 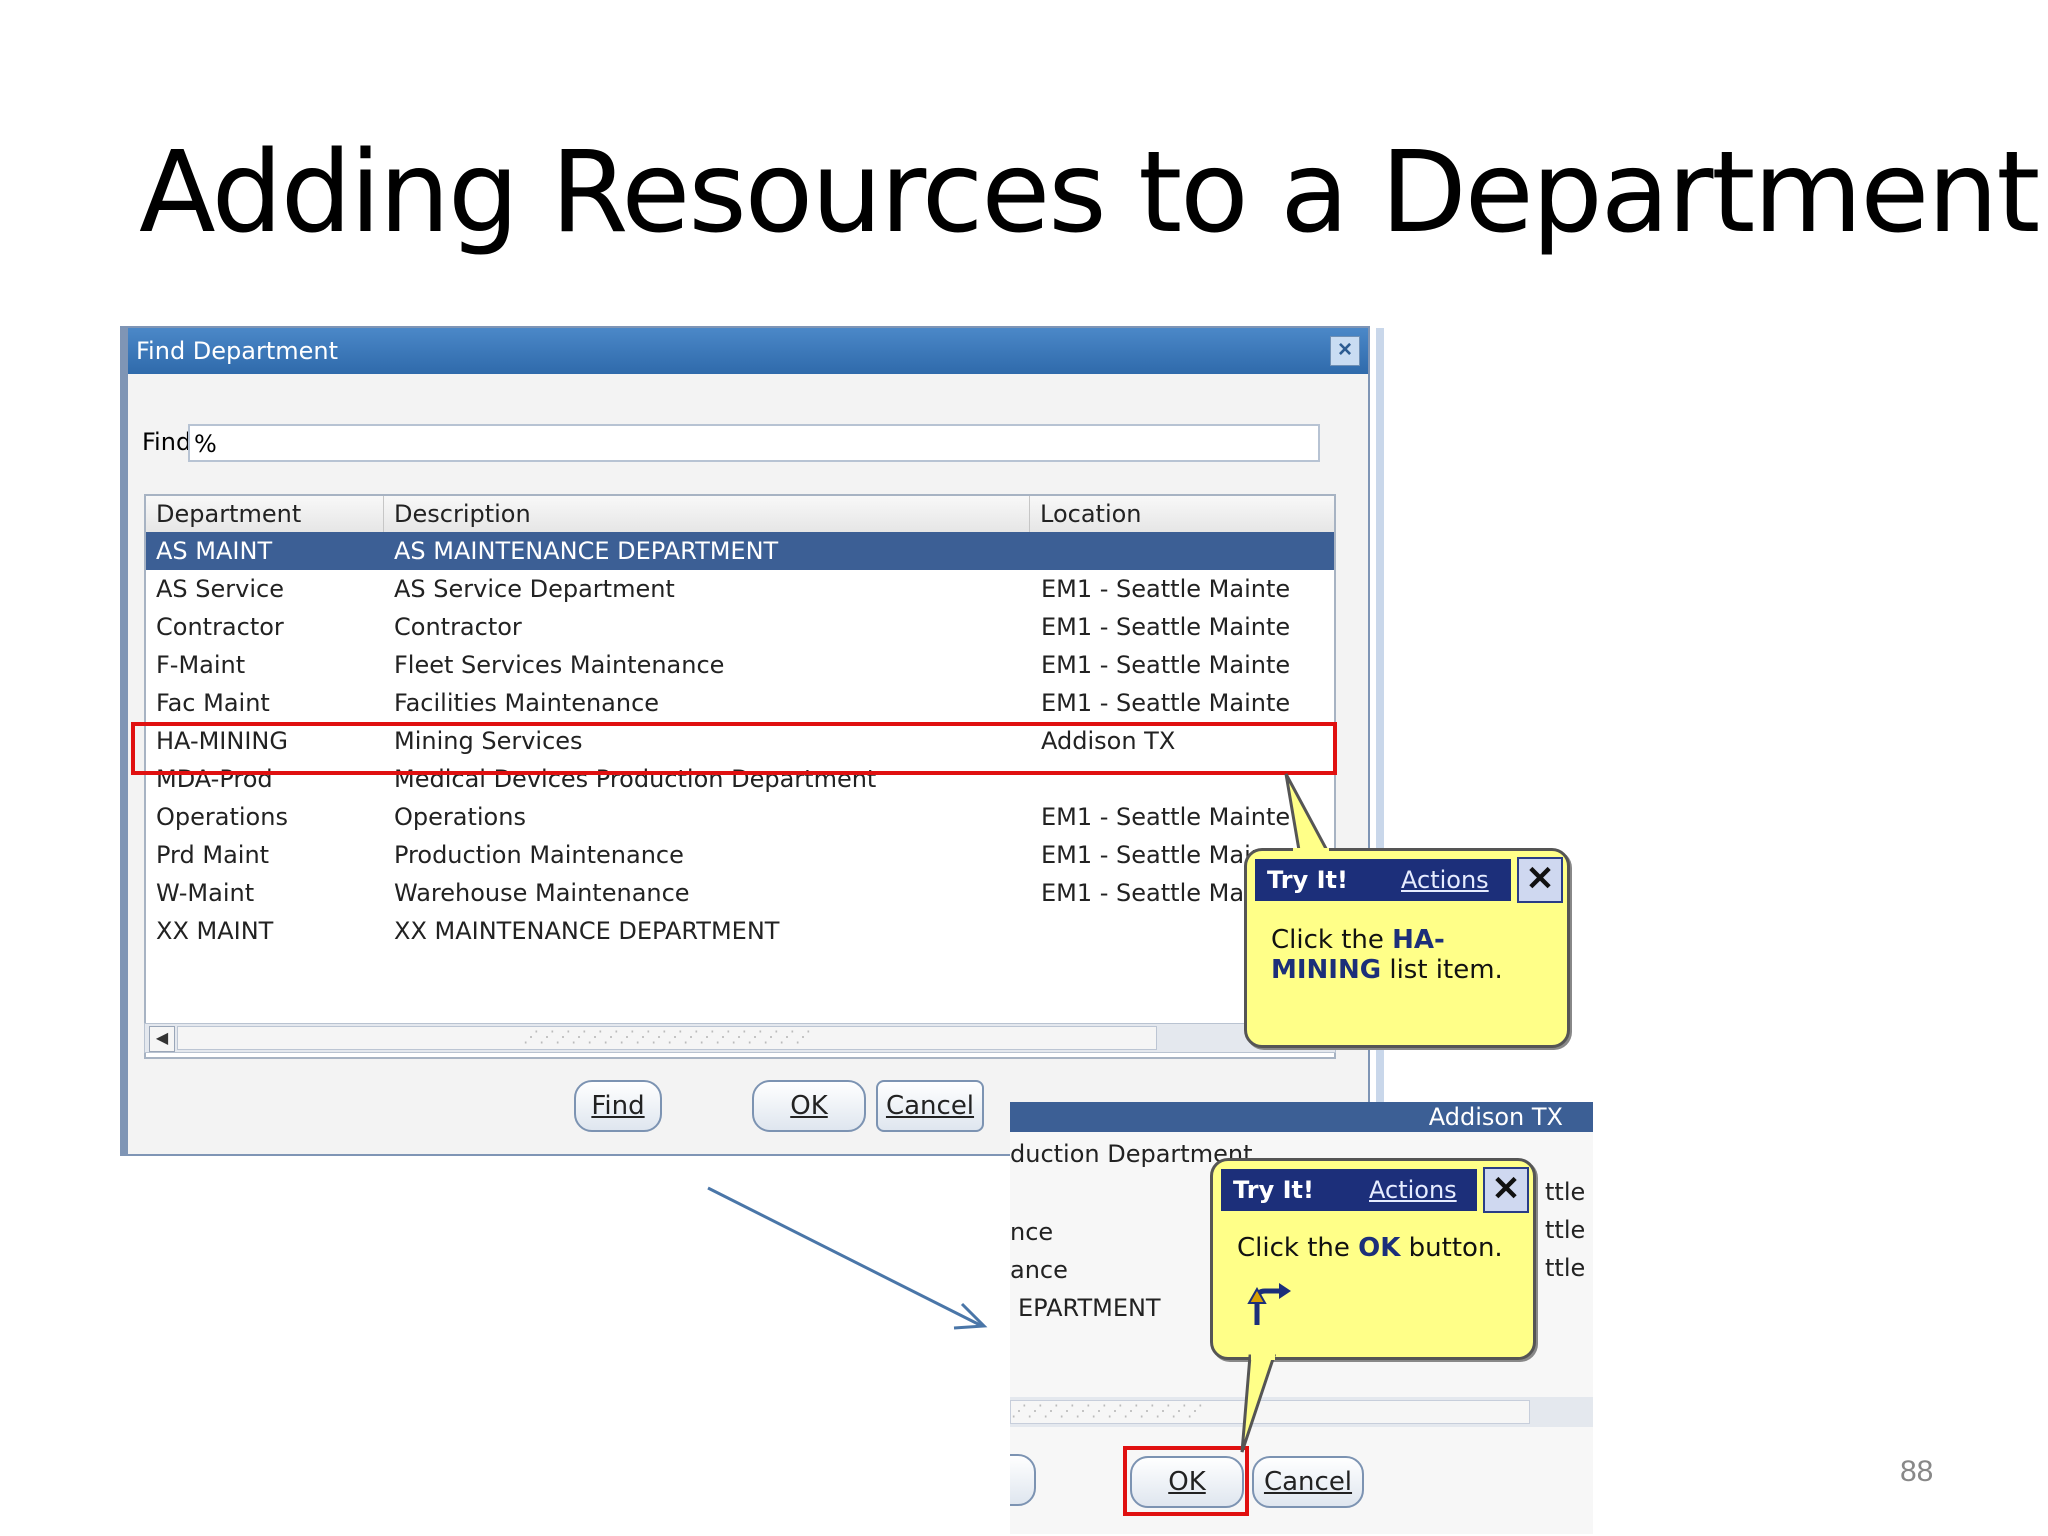 I want to click on cell-department: W-Maint, so click(x=205, y=893).